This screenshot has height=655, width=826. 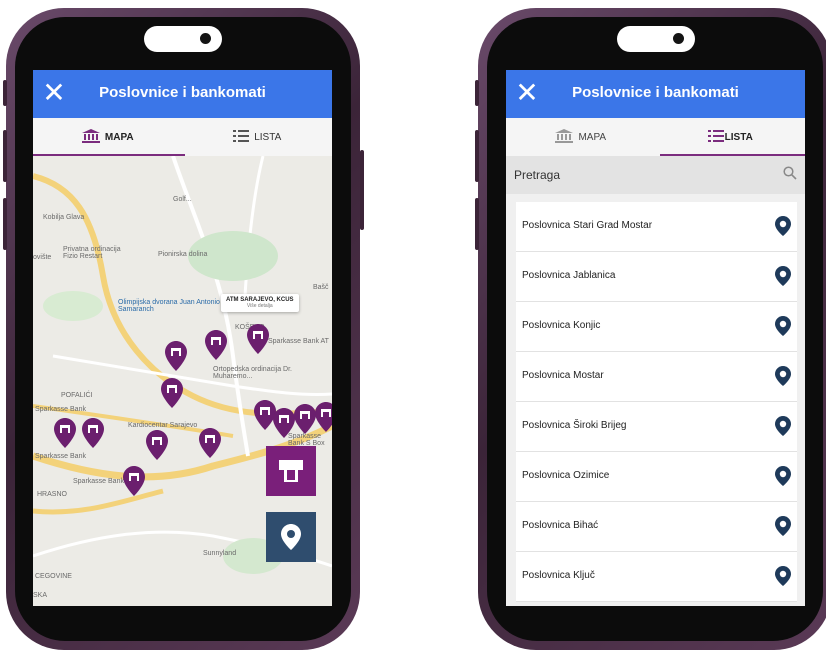 I want to click on branch-name: Poslovnica Konjic, so click(x=561, y=325).